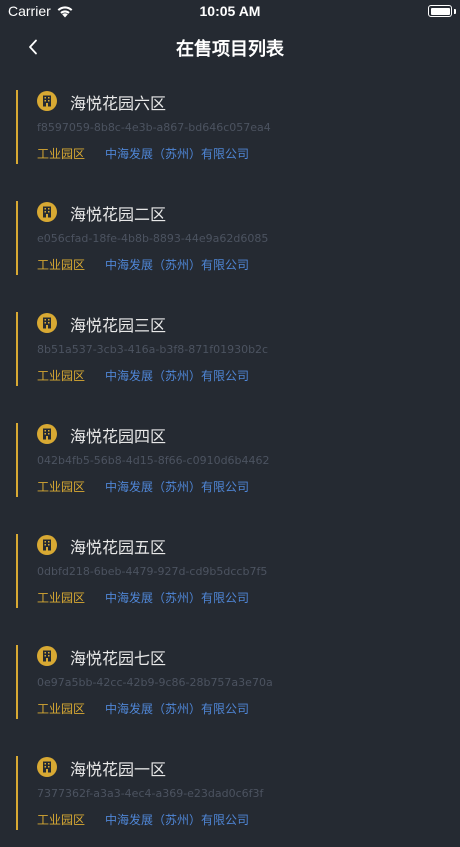 The height and width of the screenshot is (847, 460). Describe the element at coordinates (154, 127) in the screenshot. I see `project-id: f8597059-8b8c-4e3b-a867-bd646c057ea4` at that location.